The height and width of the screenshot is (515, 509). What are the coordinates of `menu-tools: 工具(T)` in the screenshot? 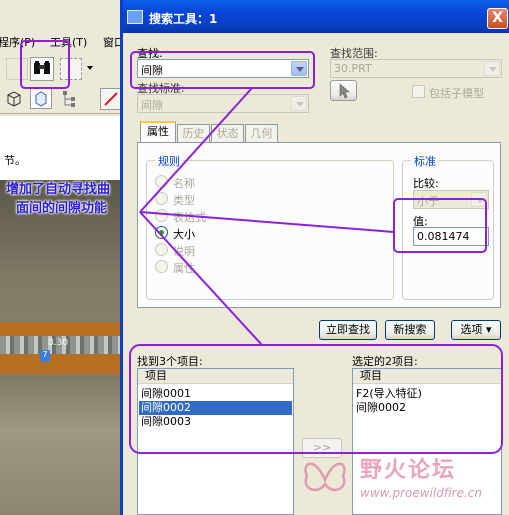 It's located at (68, 42).